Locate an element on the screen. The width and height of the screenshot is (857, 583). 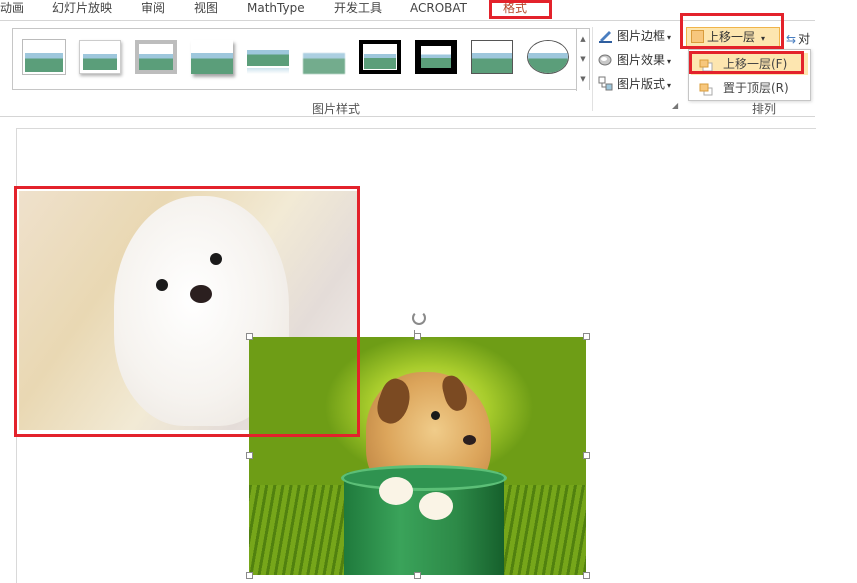
menu-item-bring-to-front: 置于顶层(R) is located at coordinates (749, 88).